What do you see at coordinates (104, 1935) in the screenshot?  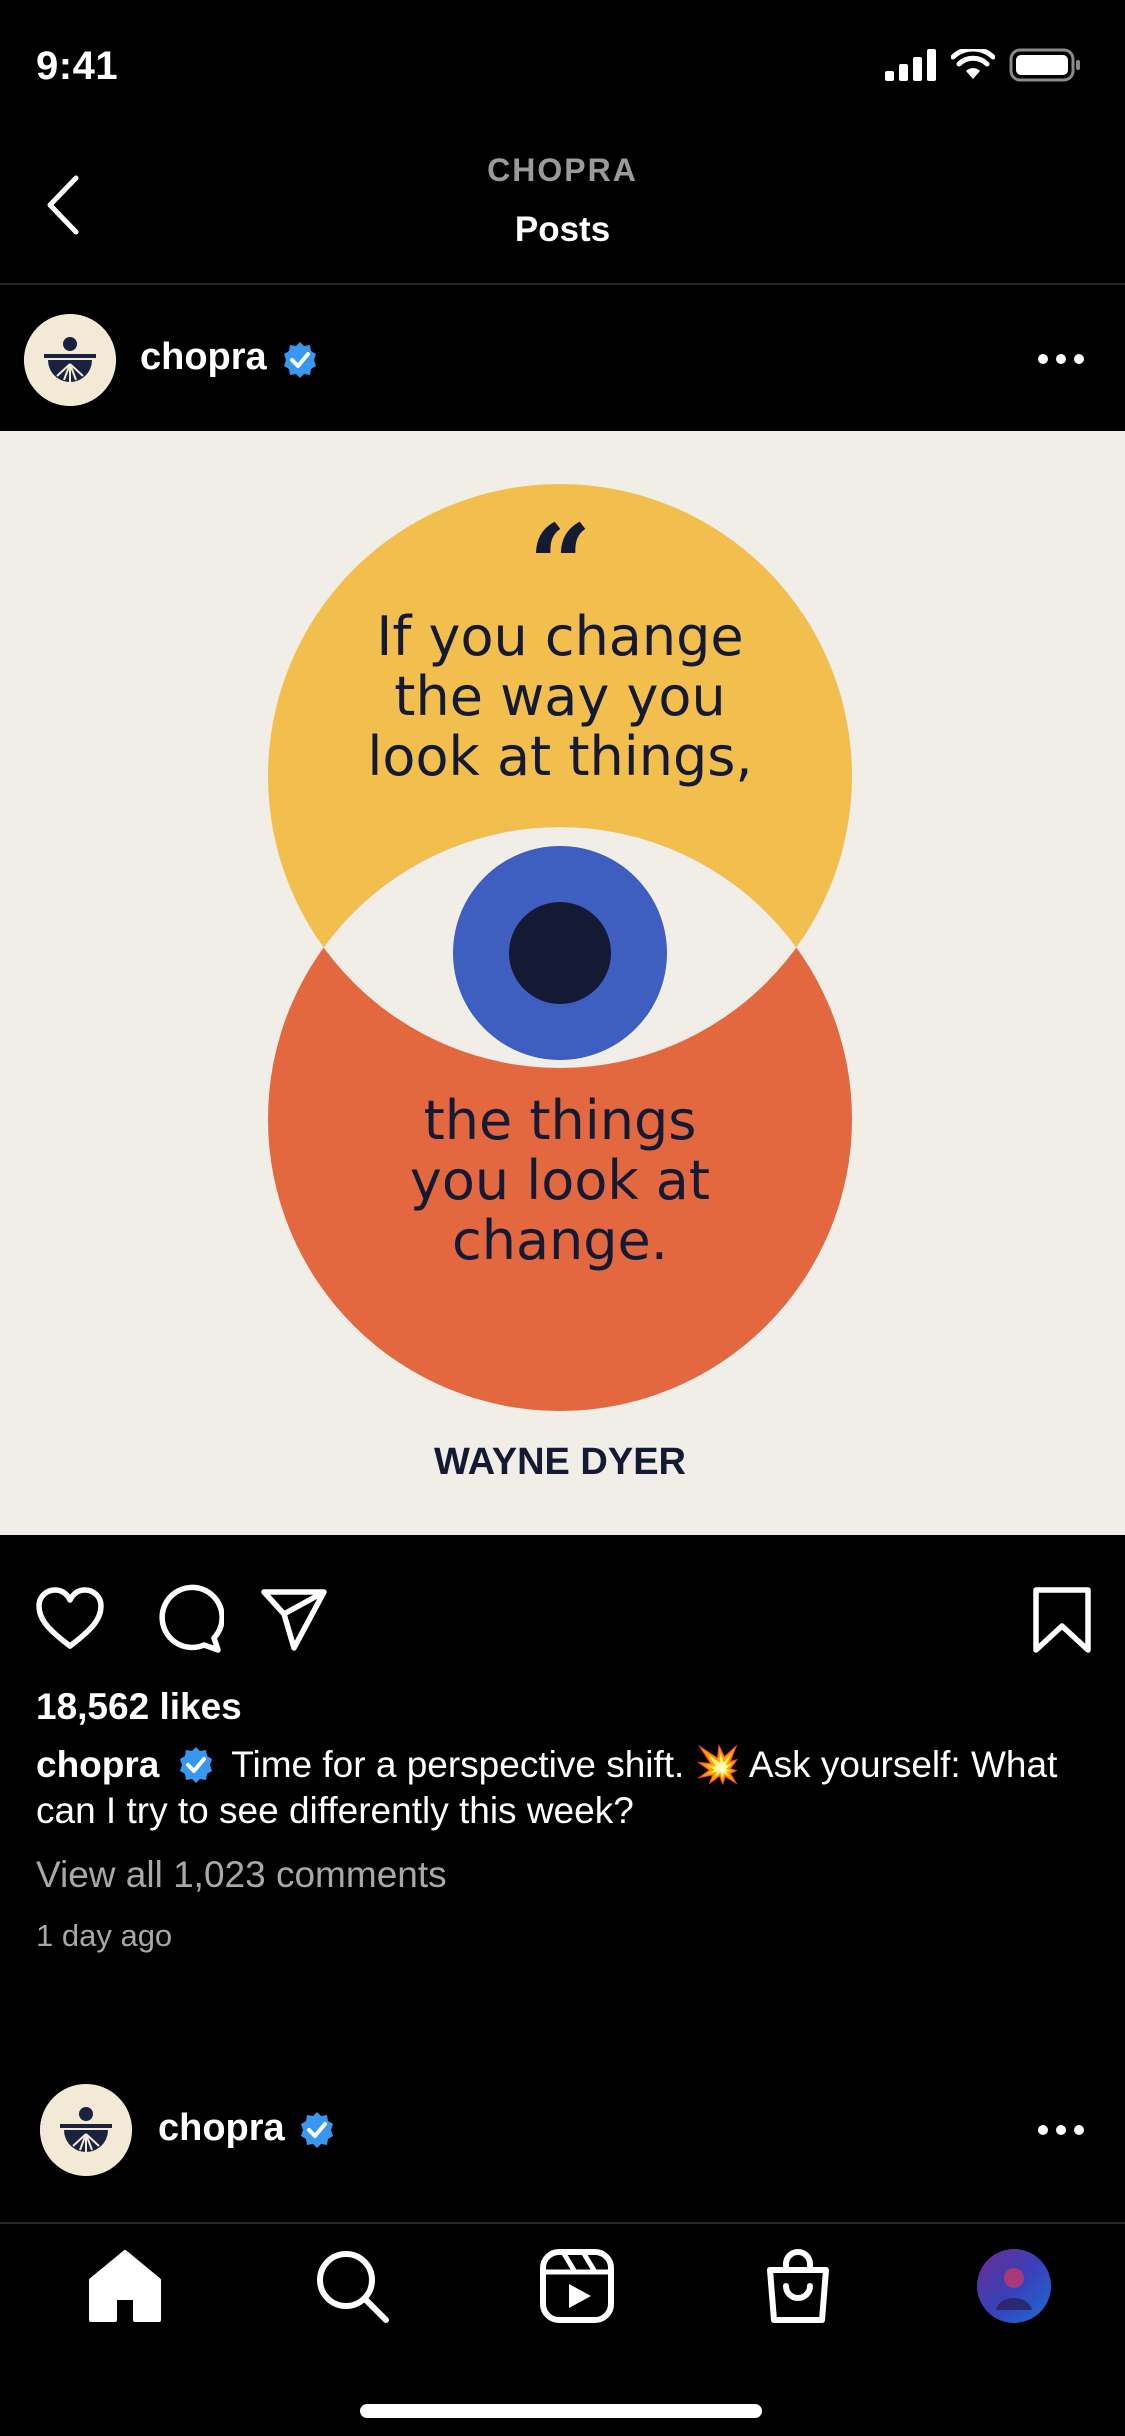 I see `post-timestamp: 1 day ago` at bounding box center [104, 1935].